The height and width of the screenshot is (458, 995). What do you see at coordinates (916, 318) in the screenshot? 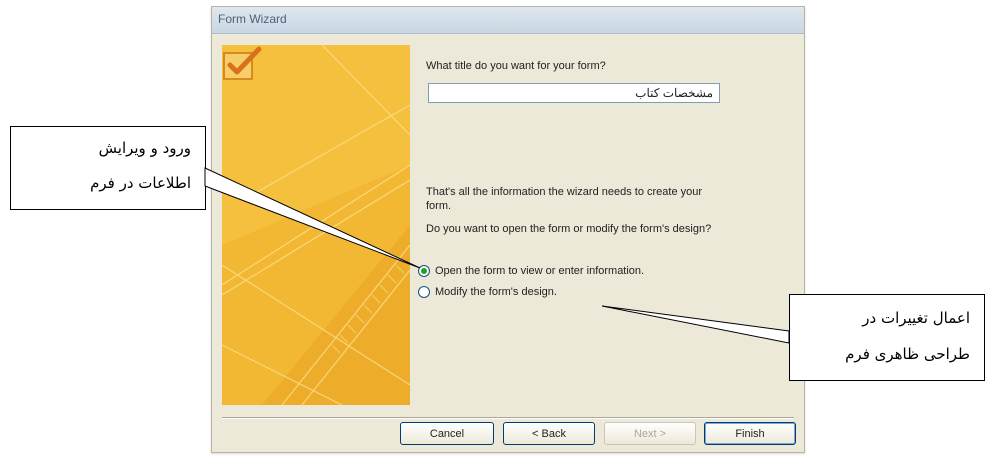
I see `callout-modify-design-line1: اعمال تغییرات در` at bounding box center [916, 318].